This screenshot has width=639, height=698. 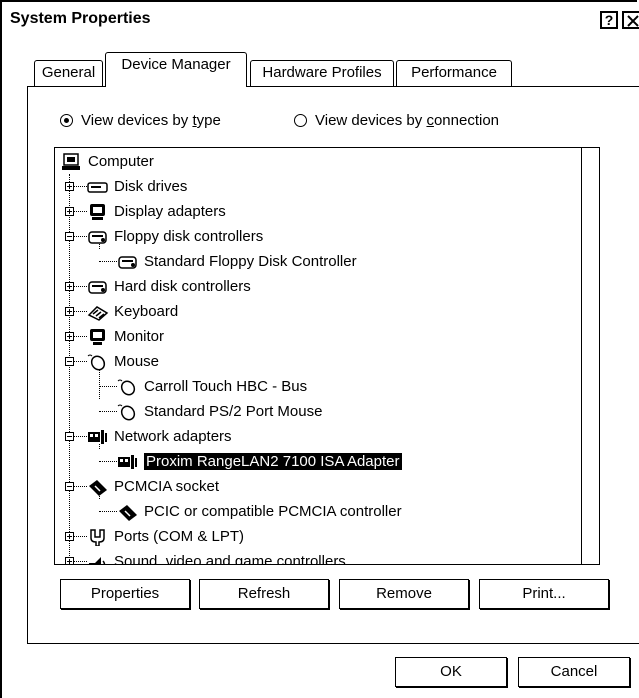 What do you see at coordinates (454, 73) in the screenshot?
I see `tab-performance: Performance` at bounding box center [454, 73].